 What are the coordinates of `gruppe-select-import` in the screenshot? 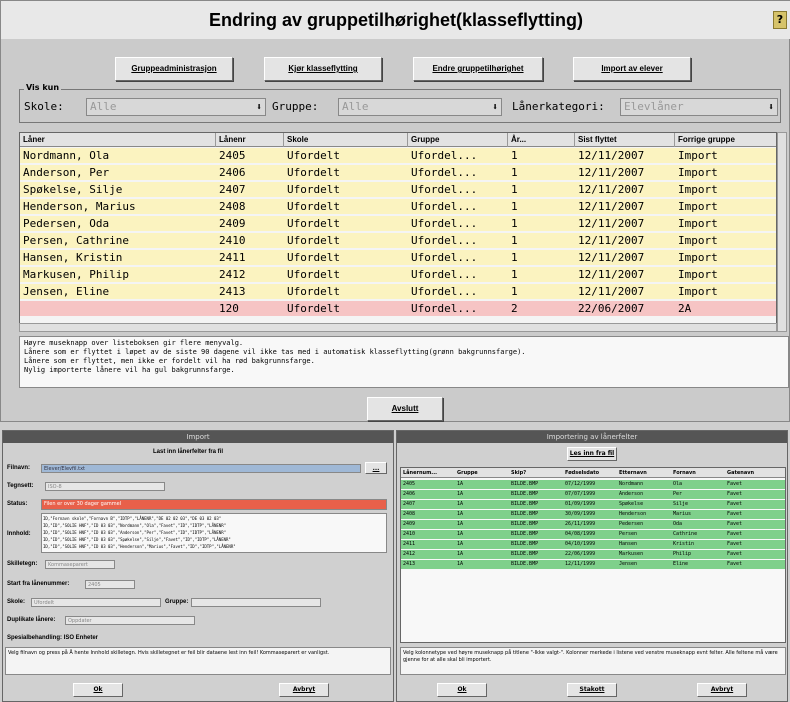 It's located at (256, 602).